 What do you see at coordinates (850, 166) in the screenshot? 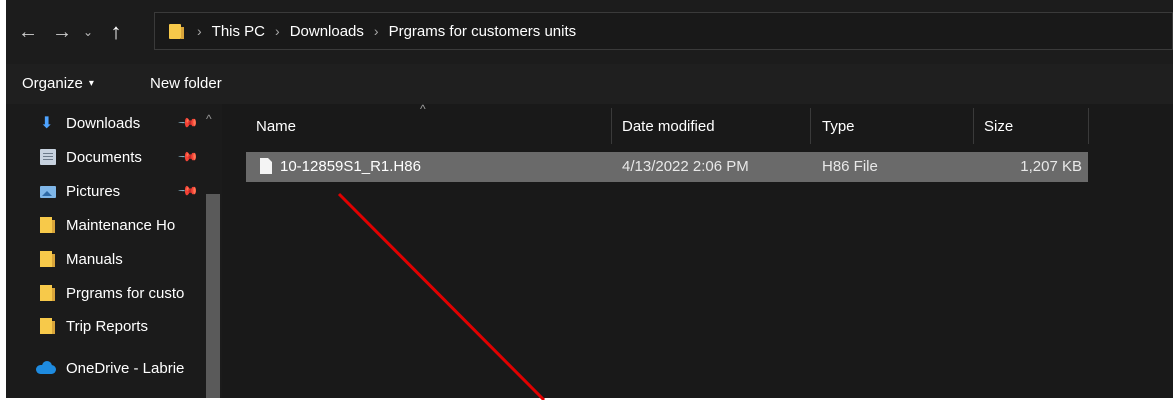
I see `file-type: H86 File` at bounding box center [850, 166].